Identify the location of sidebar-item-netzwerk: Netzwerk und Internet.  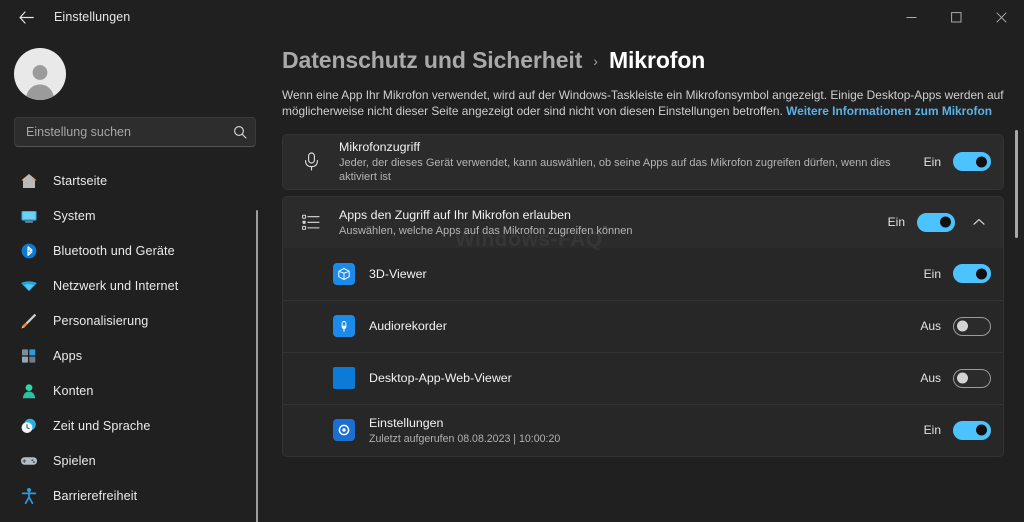
(125, 285).